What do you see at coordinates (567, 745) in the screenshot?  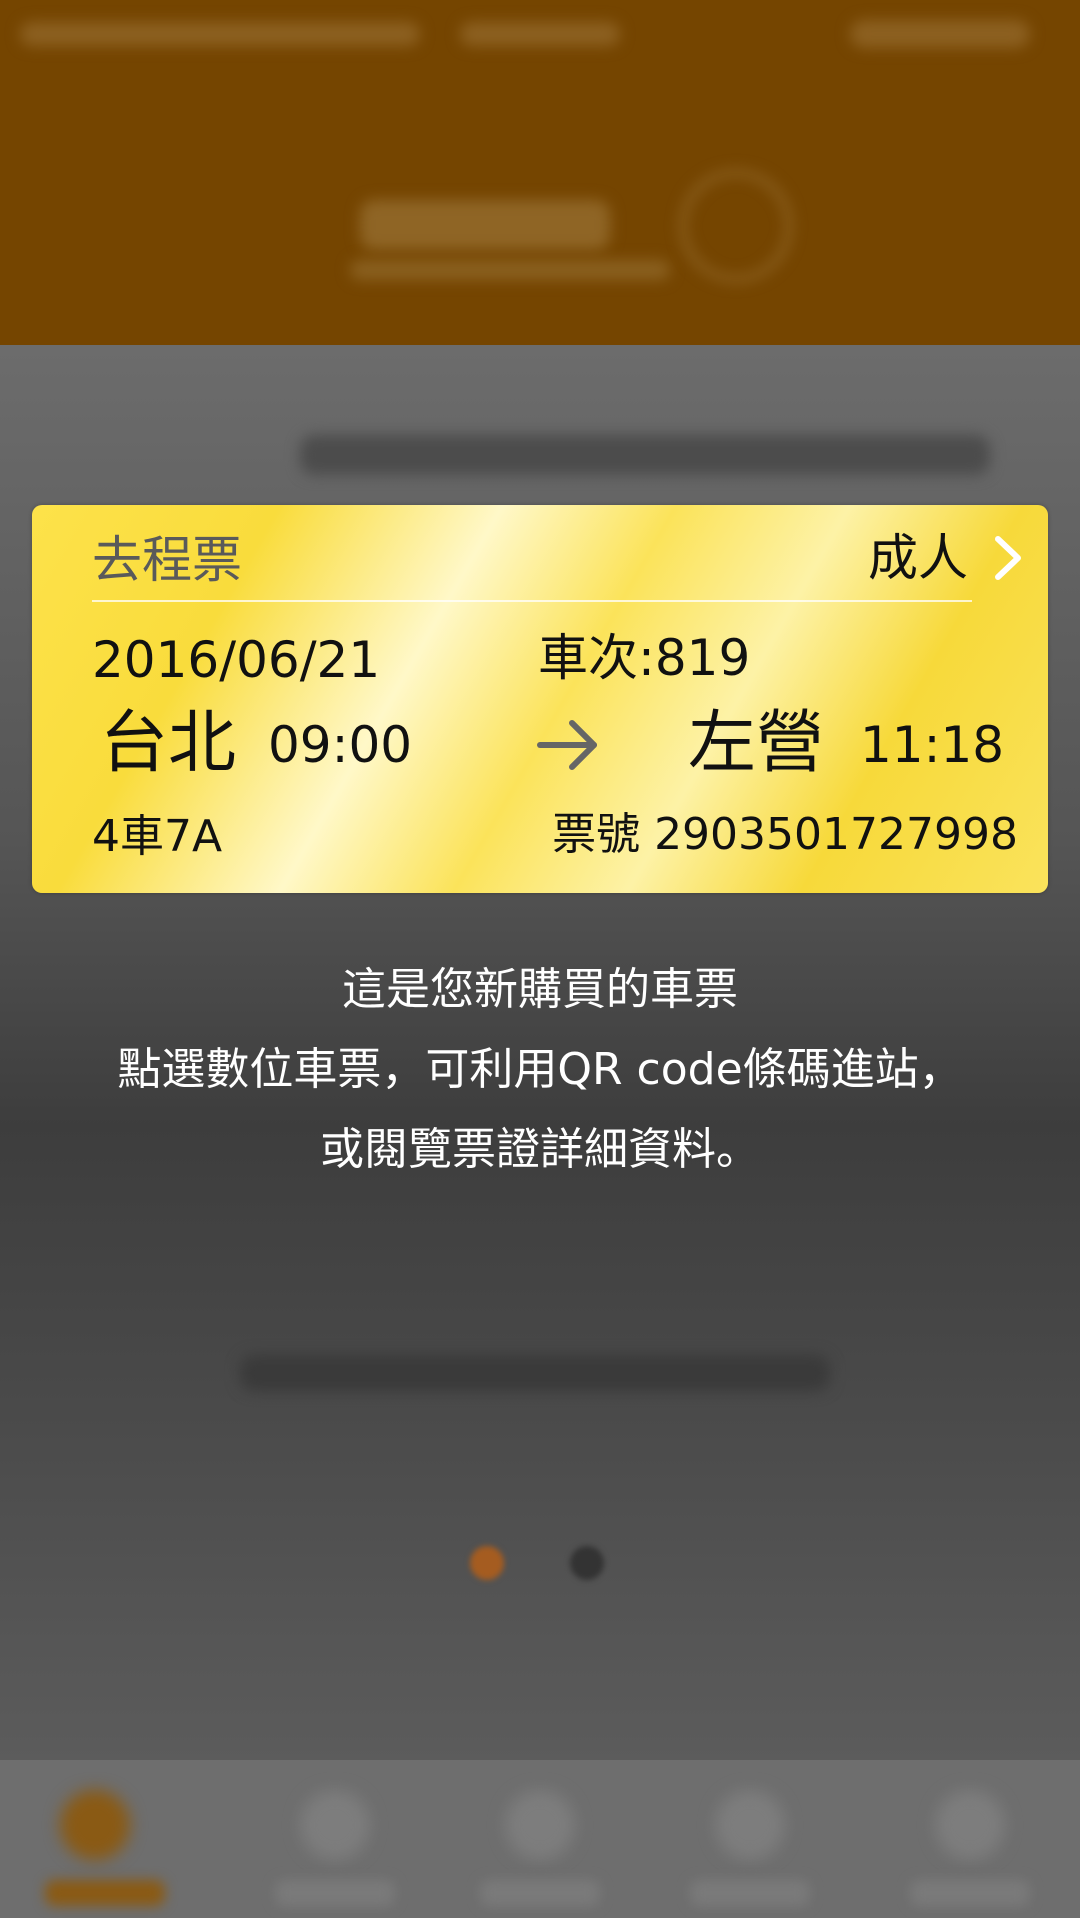 I see `arrow-right-icon` at bounding box center [567, 745].